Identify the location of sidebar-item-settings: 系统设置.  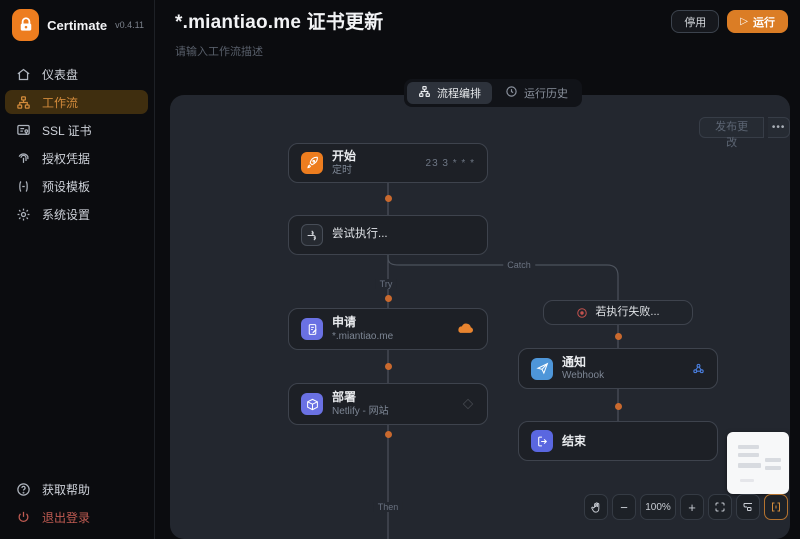
(76, 214).